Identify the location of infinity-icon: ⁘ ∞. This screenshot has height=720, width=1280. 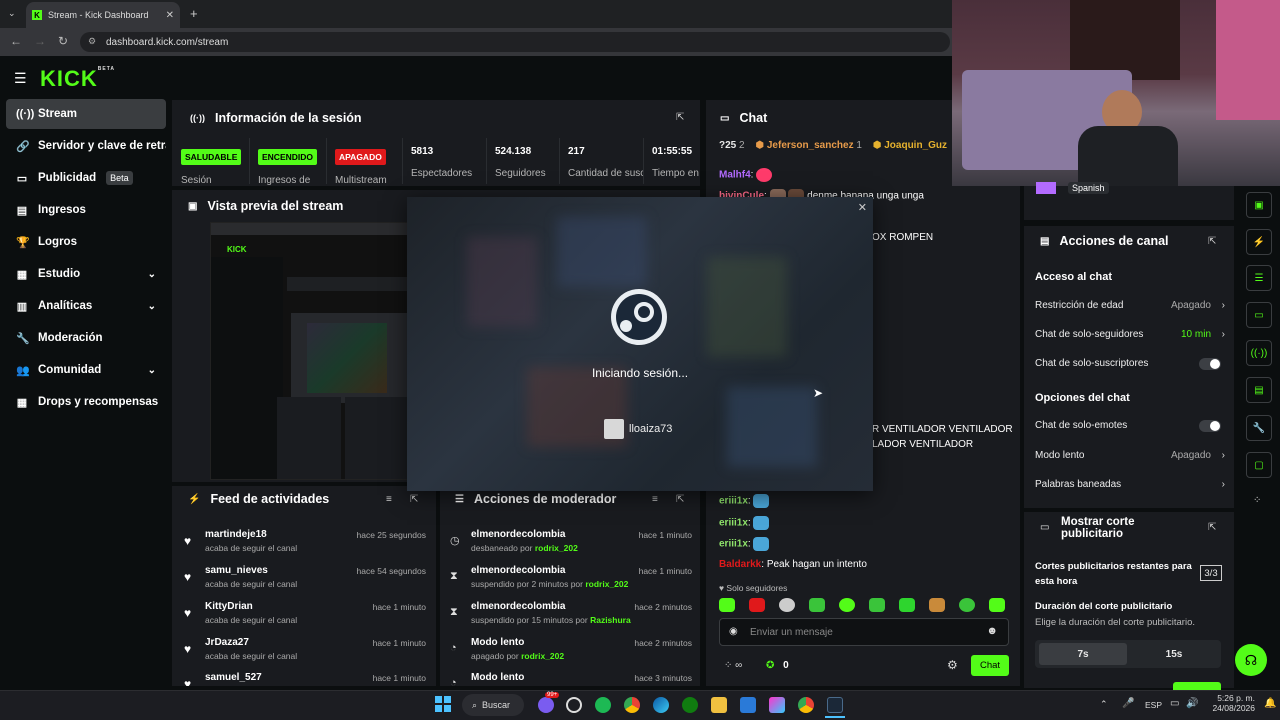
(733, 665).